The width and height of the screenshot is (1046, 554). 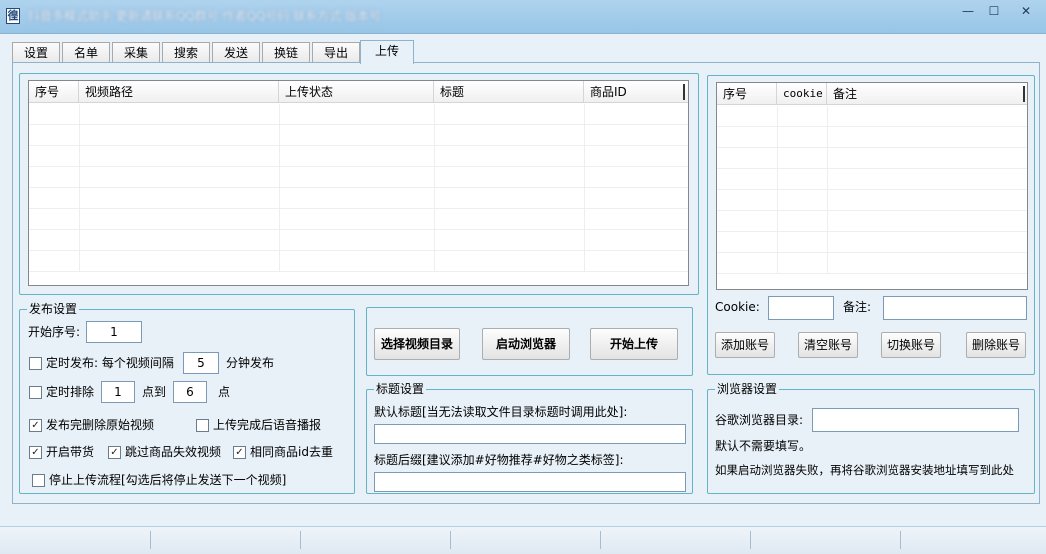 What do you see at coordinates (759, 420) in the screenshot?
I see `chrome-dir-label: 谷歌浏览器目录:` at bounding box center [759, 420].